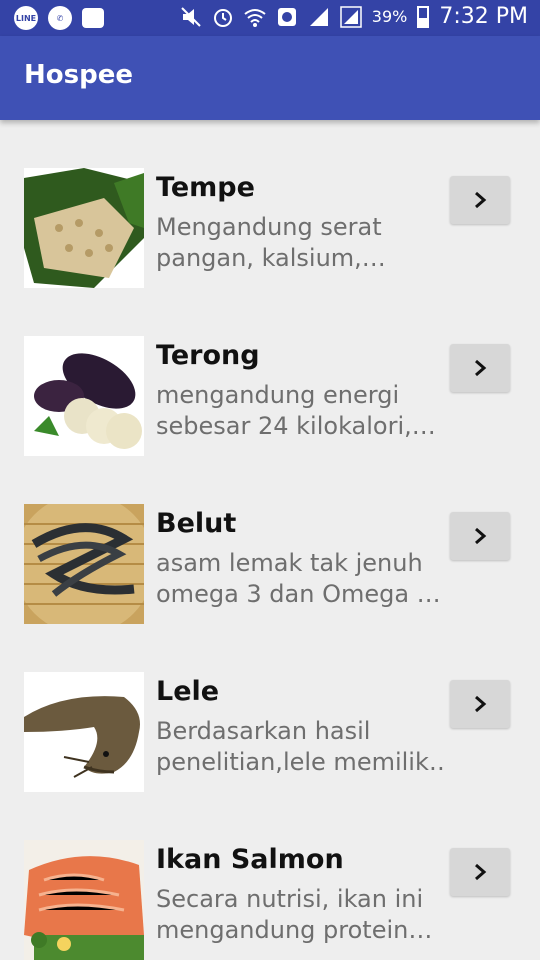 This screenshot has height=960, width=540. I want to click on tempe-image, so click(84, 228).